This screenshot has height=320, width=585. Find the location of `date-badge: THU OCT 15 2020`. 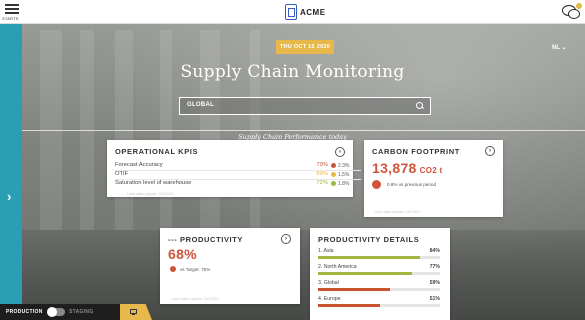

date-badge: THU OCT 15 2020 is located at coordinates (305, 47).